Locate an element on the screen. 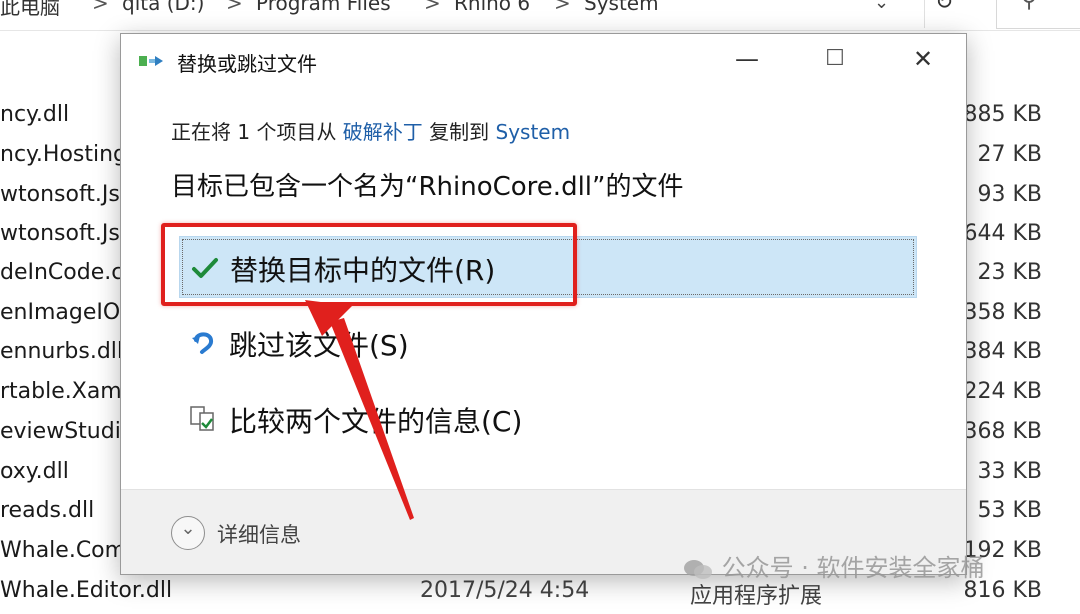 This screenshot has width=1080, height=614. maximize-icon: ☐ is located at coordinates (835, 58).